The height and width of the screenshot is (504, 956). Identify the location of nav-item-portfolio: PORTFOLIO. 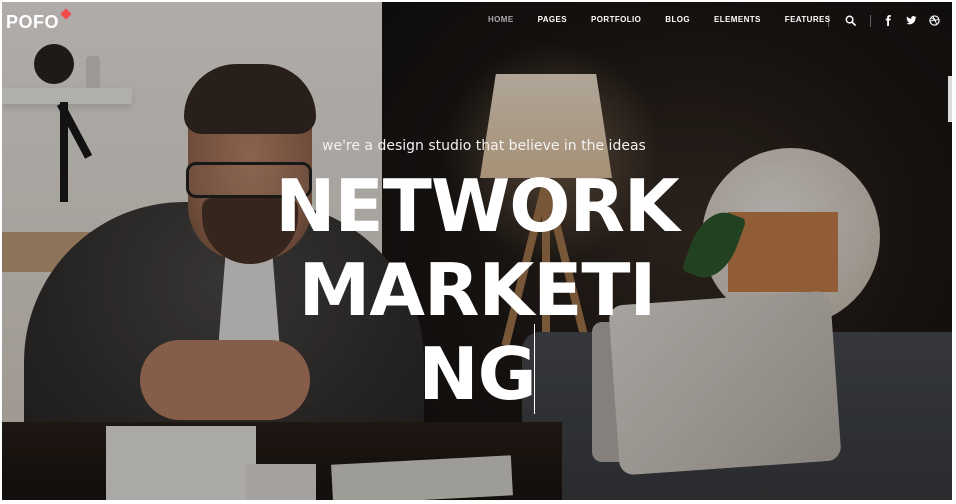
(616, 19).